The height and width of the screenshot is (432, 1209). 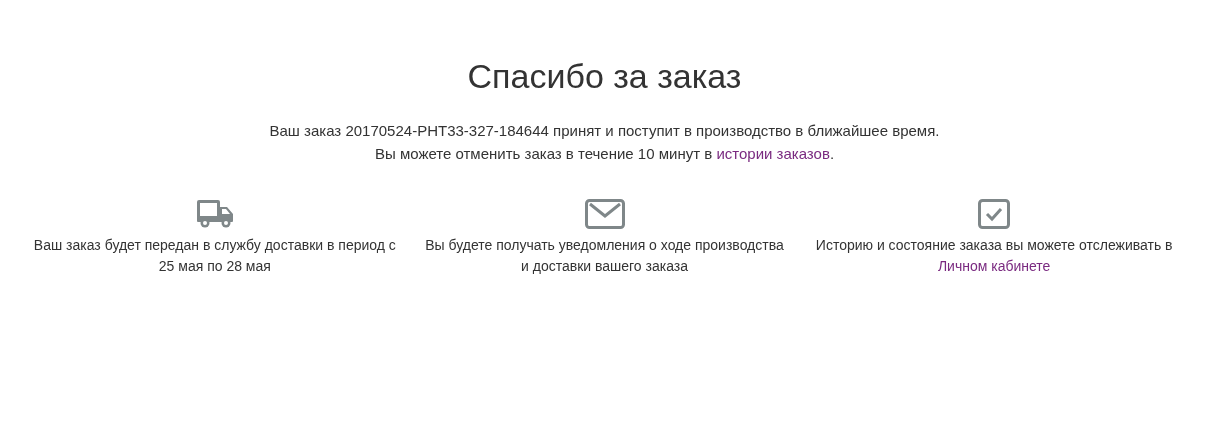 I want to click on truck-icon, so click(x=214, y=213).